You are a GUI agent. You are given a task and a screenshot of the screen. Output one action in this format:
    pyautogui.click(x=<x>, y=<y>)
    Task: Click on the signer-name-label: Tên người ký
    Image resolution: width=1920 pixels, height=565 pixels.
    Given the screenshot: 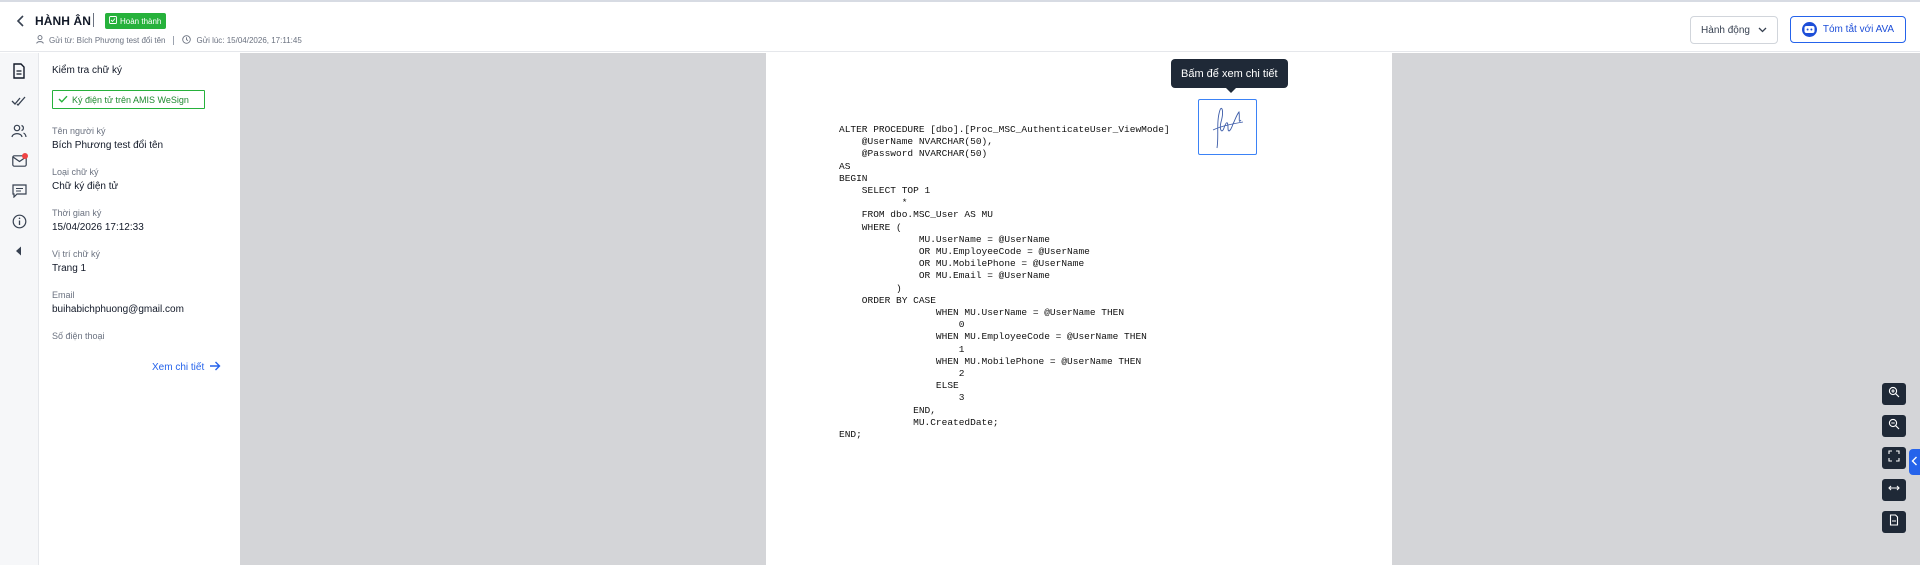 What is the action you would take?
    pyautogui.click(x=79, y=131)
    